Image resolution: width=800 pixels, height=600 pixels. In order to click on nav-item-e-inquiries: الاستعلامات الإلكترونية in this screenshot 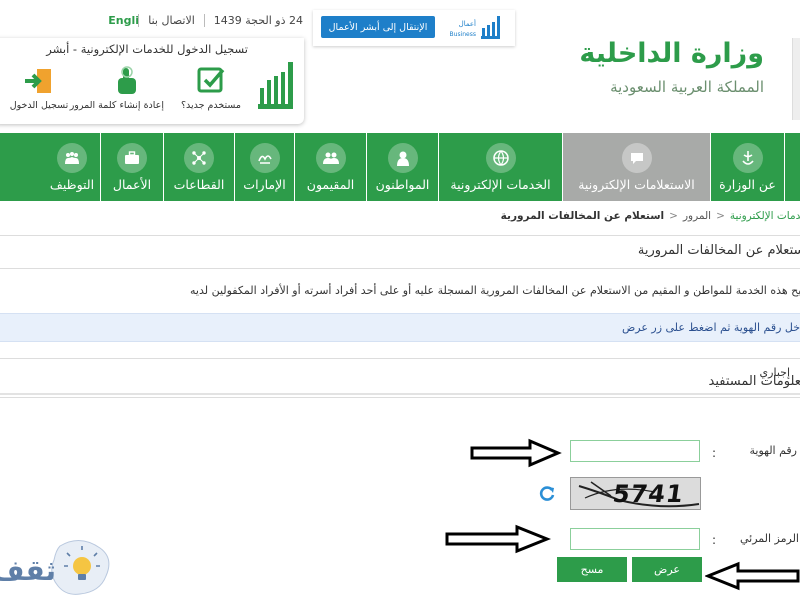, I will do `click(636, 167)`.